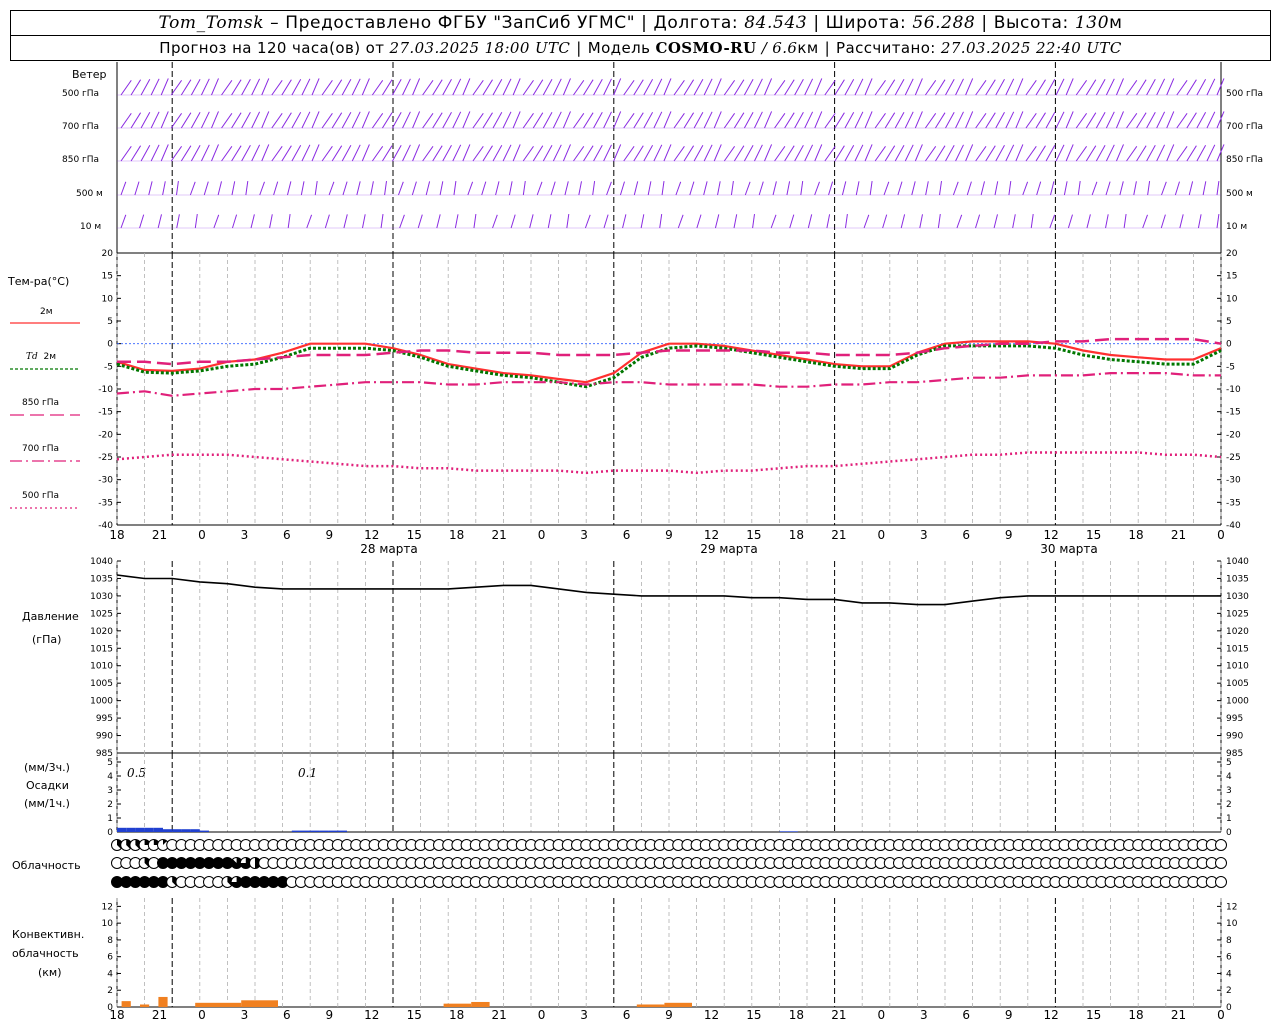 This screenshot has width=1280, height=1024. What do you see at coordinates (105, 390) in the screenshot?
I see `ylabel-temp-left: -10` at bounding box center [105, 390].